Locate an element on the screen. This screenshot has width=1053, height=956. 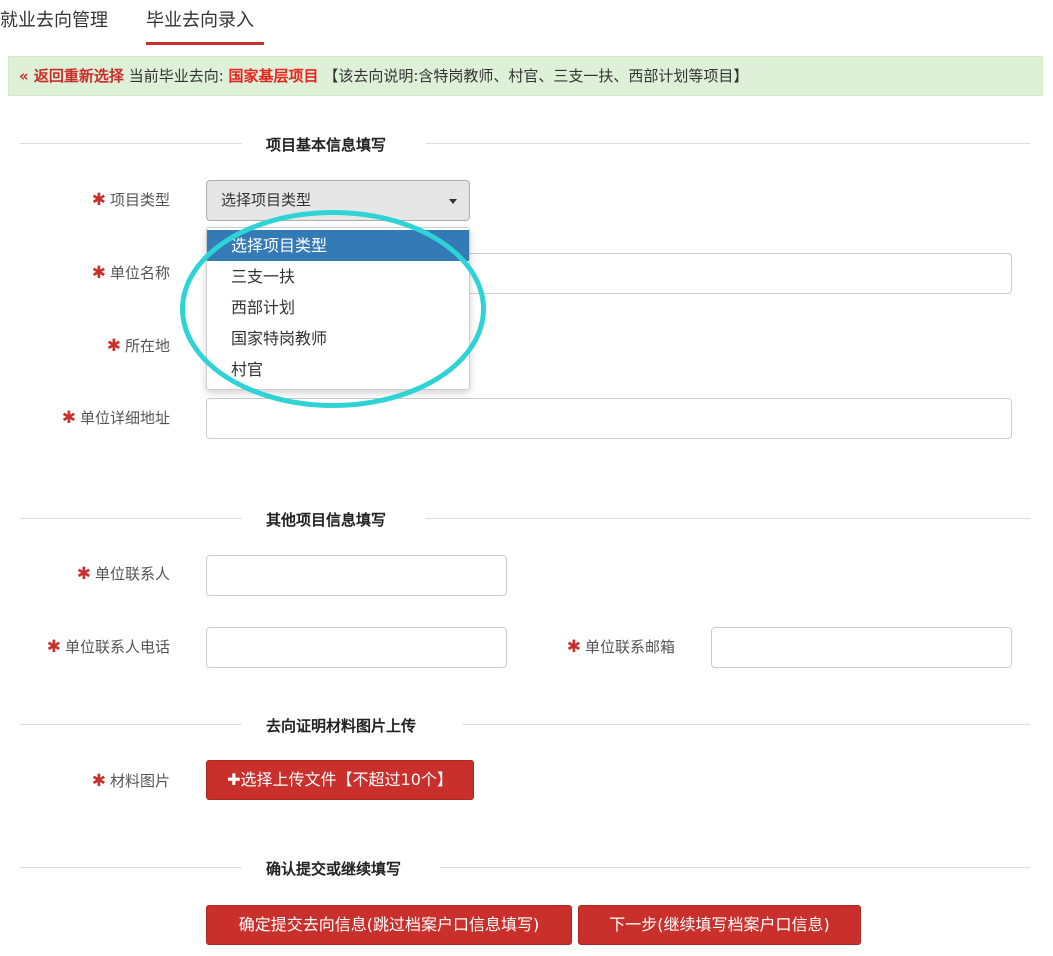
project-type-option: 村官 is located at coordinates (338, 369).